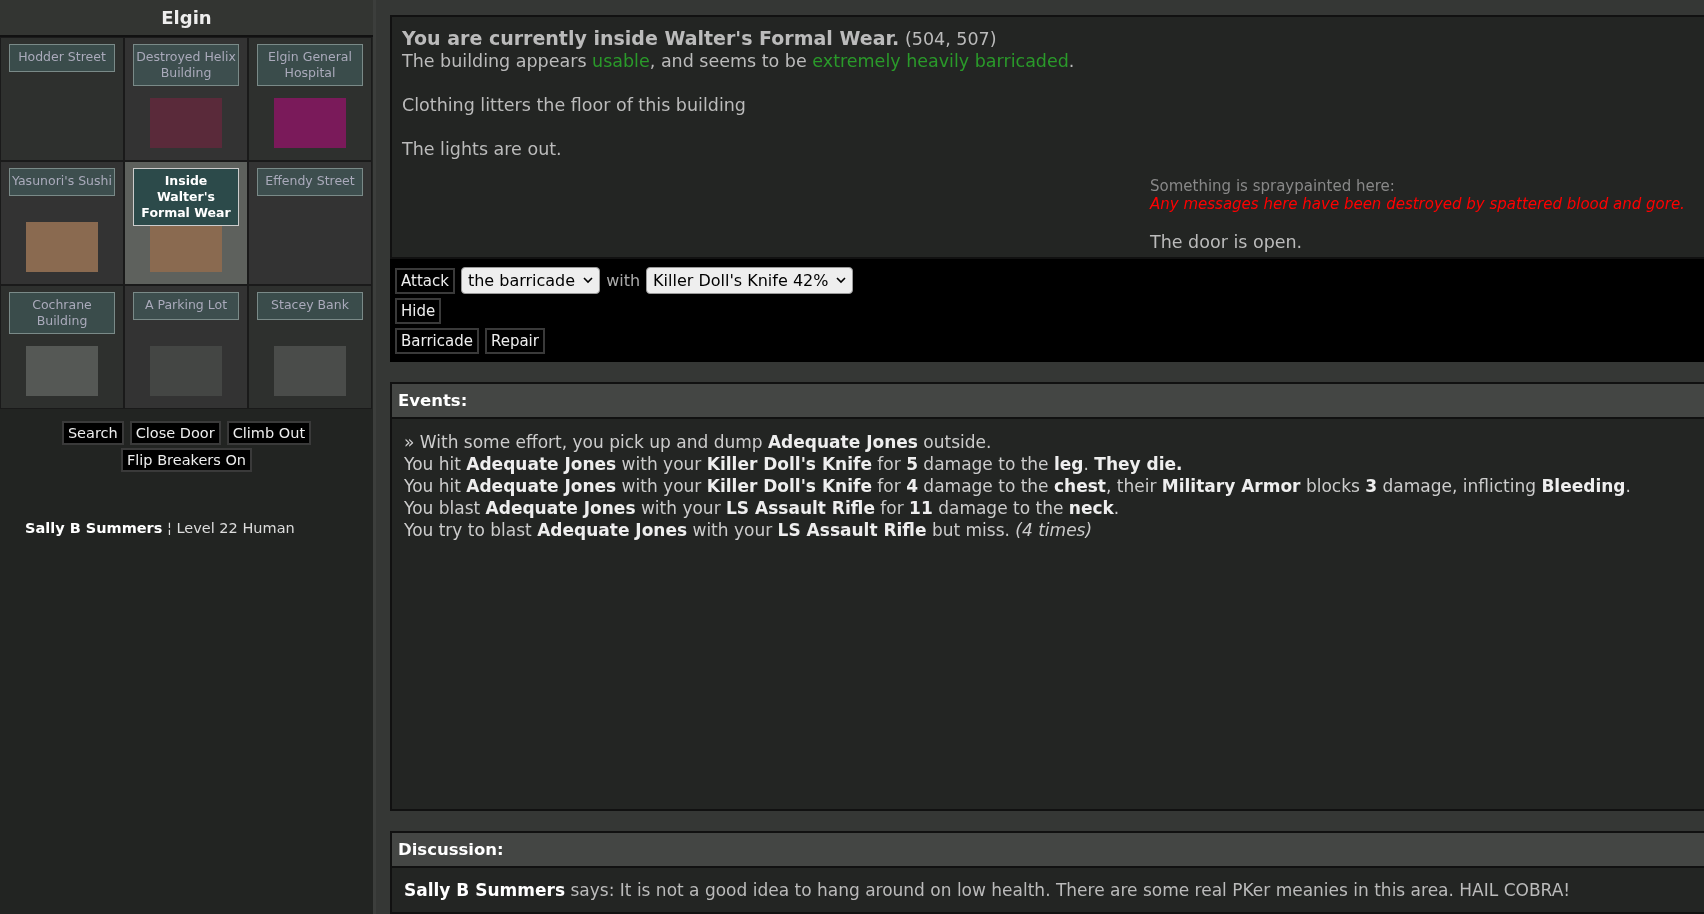 The height and width of the screenshot is (914, 1704). What do you see at coordinates (623, 281) in the screenshot?
I see `with-label: with` at bounding box center [623, 281].